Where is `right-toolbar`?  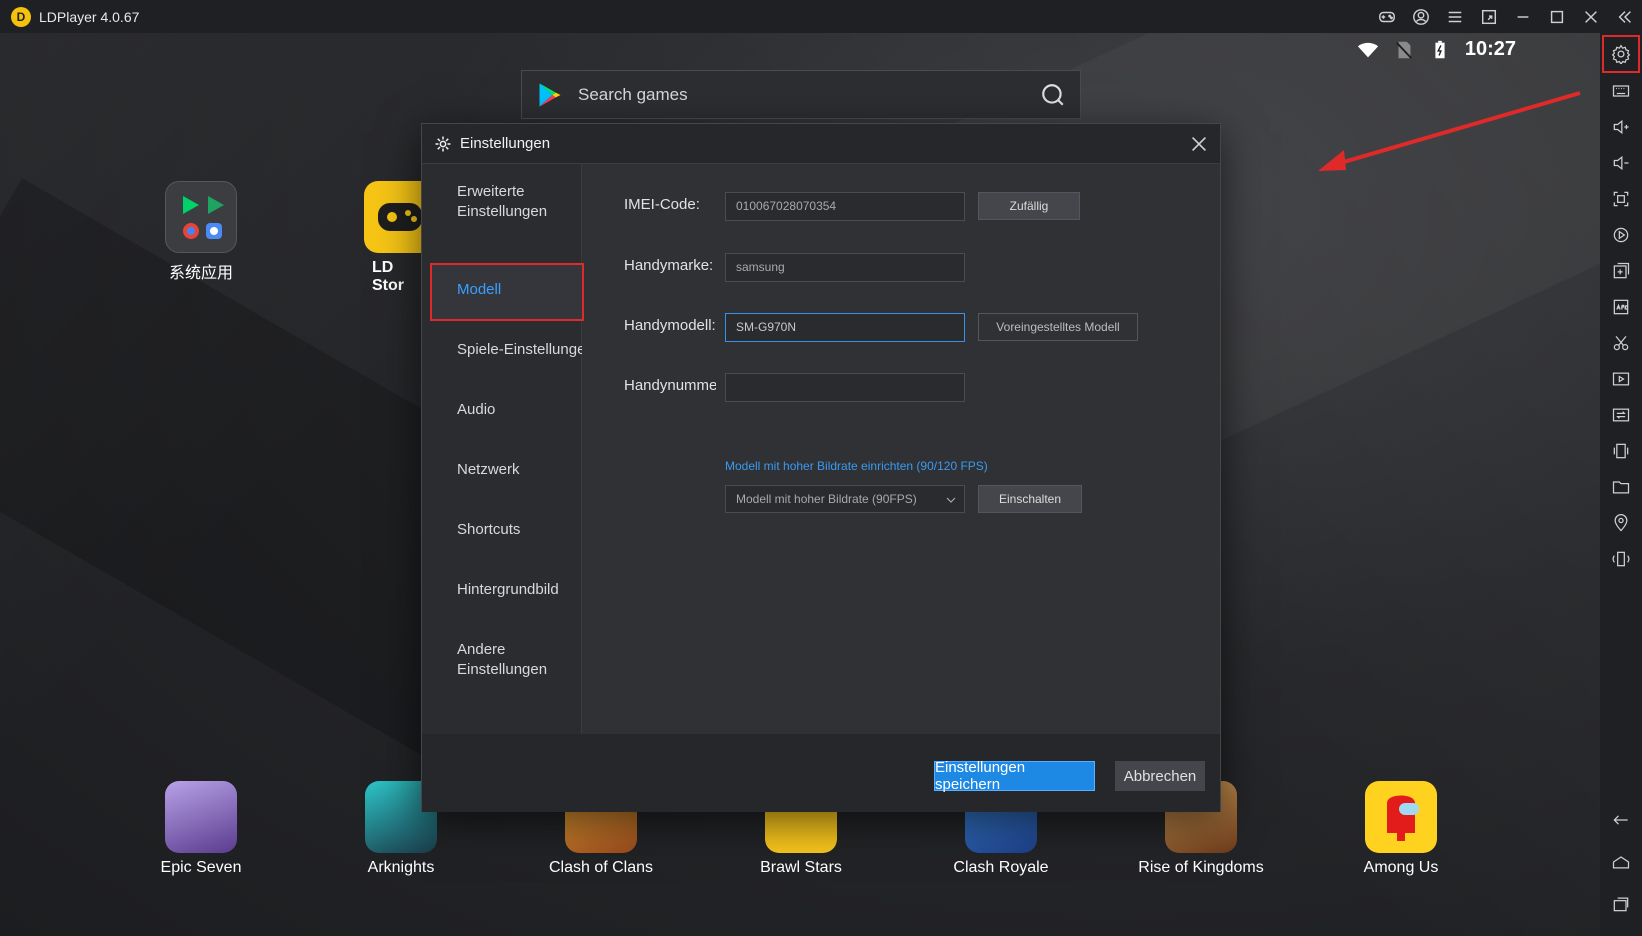 right-toolbar is located at coordinates (1621, 484).